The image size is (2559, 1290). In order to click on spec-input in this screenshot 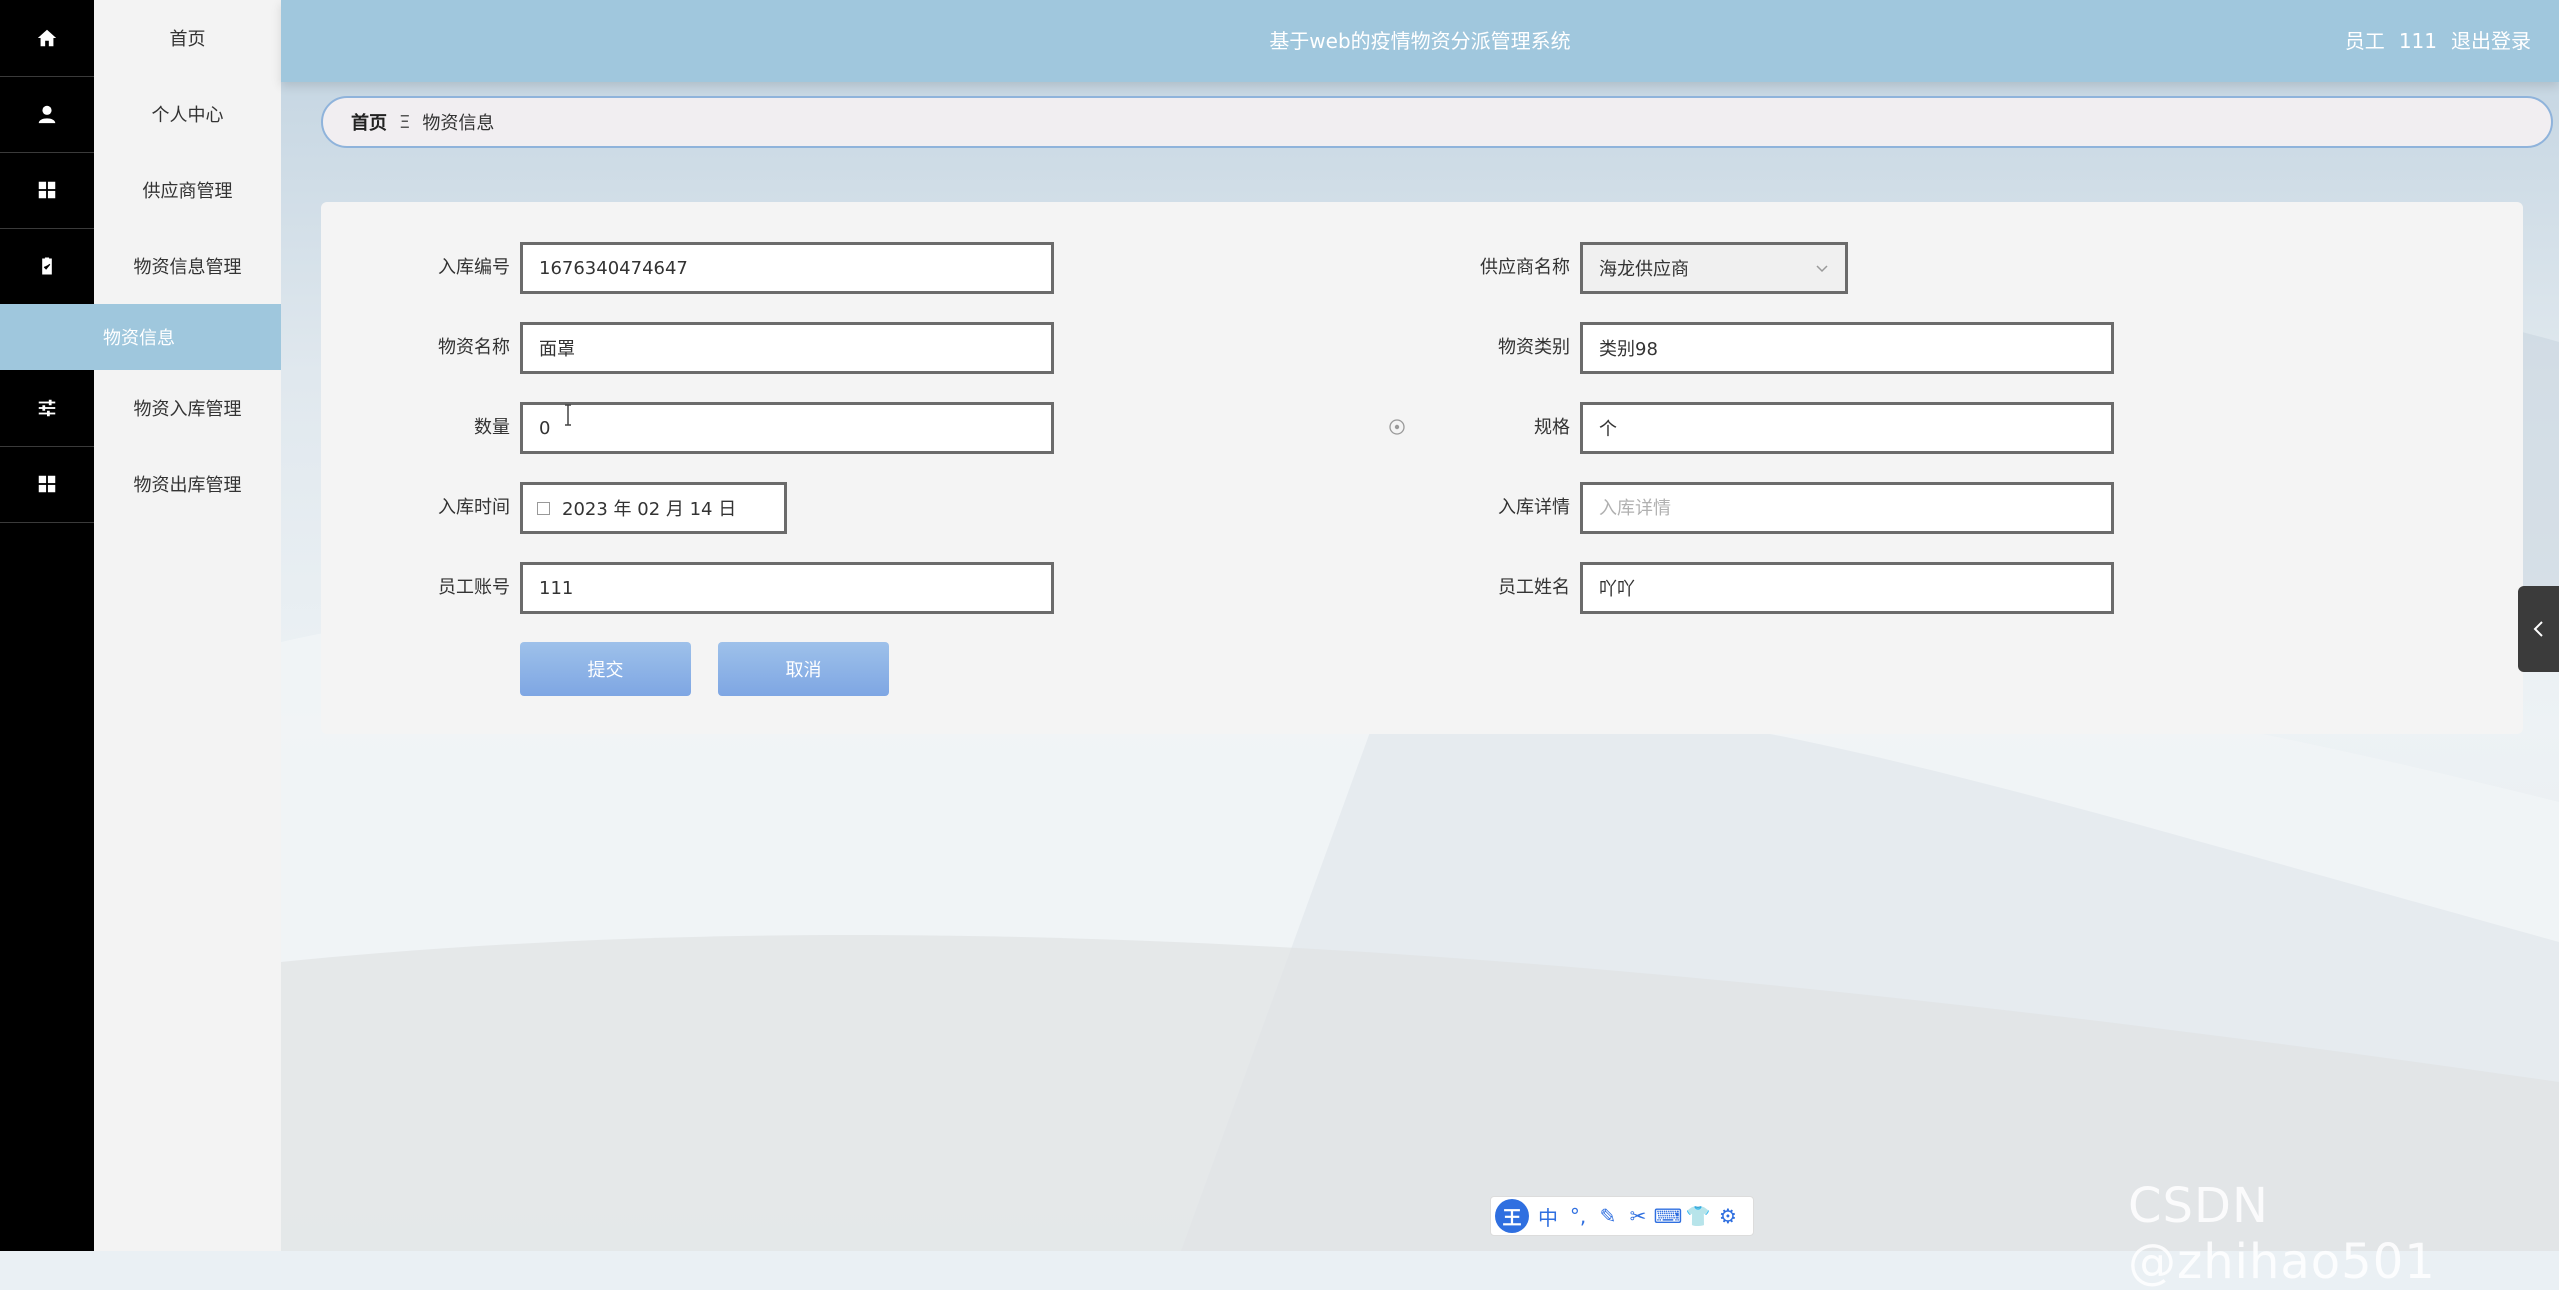, I will do `click(1847, 428)`.